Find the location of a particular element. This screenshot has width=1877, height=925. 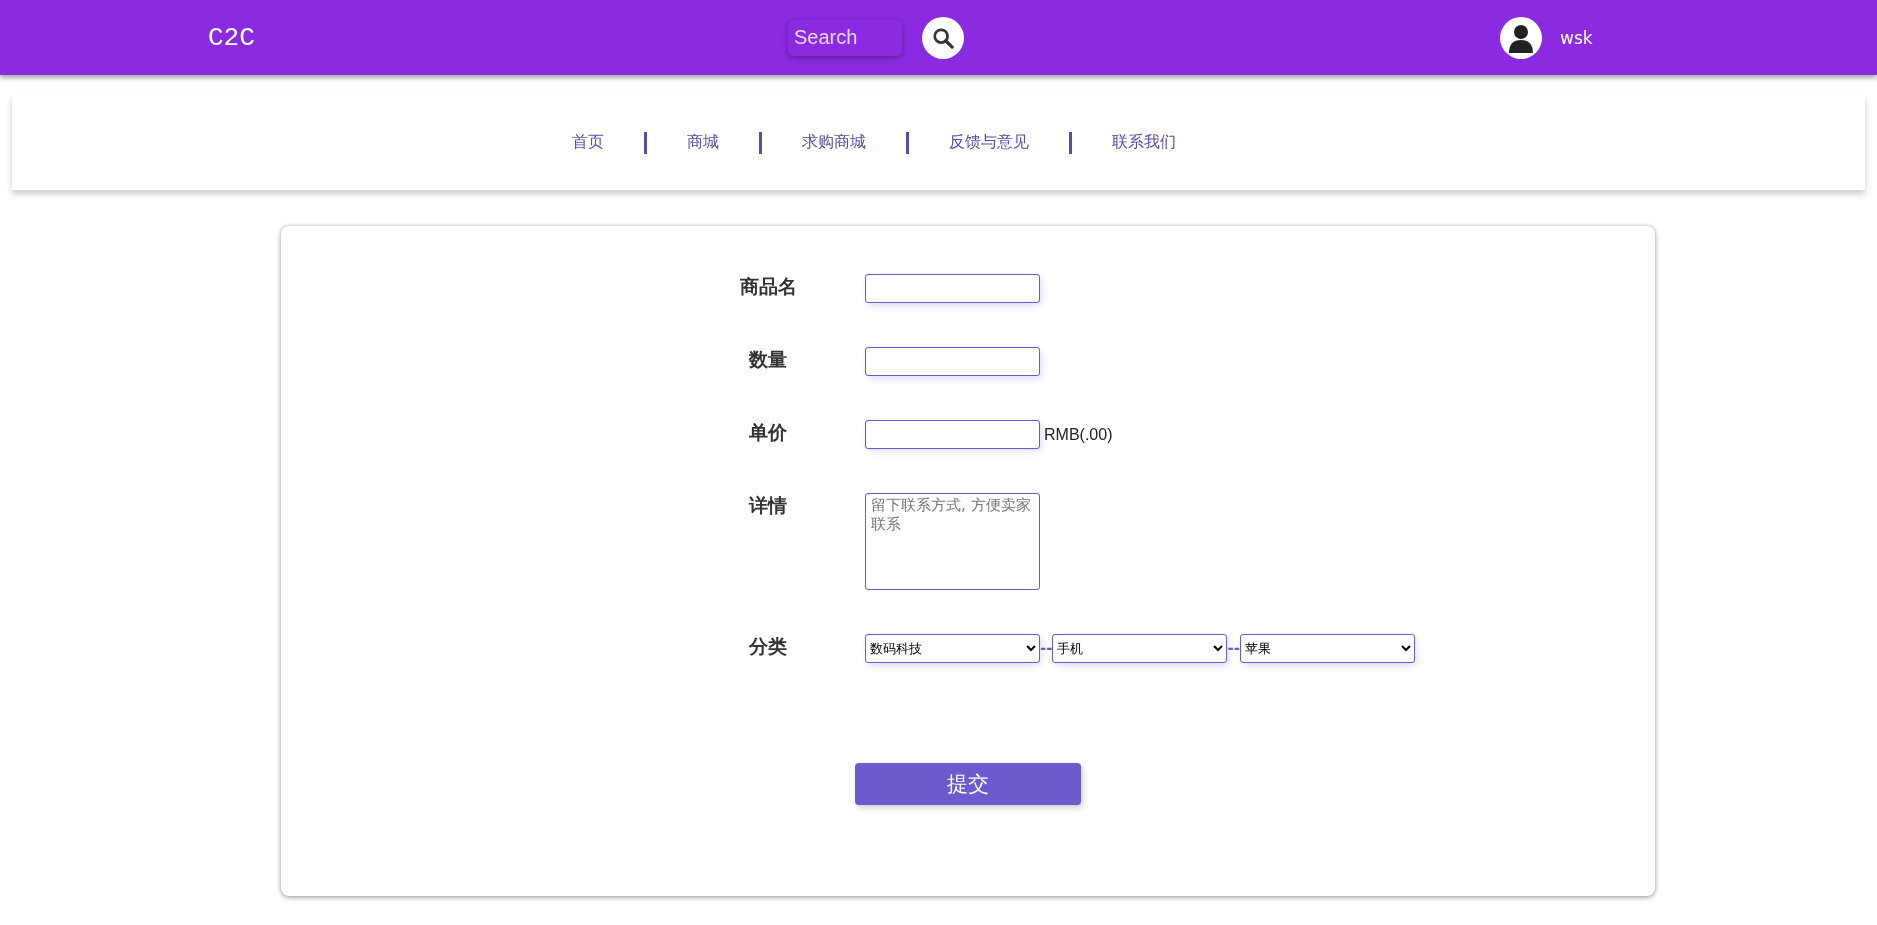

category-select: 苹果 is located at coordinates (1327, 648).